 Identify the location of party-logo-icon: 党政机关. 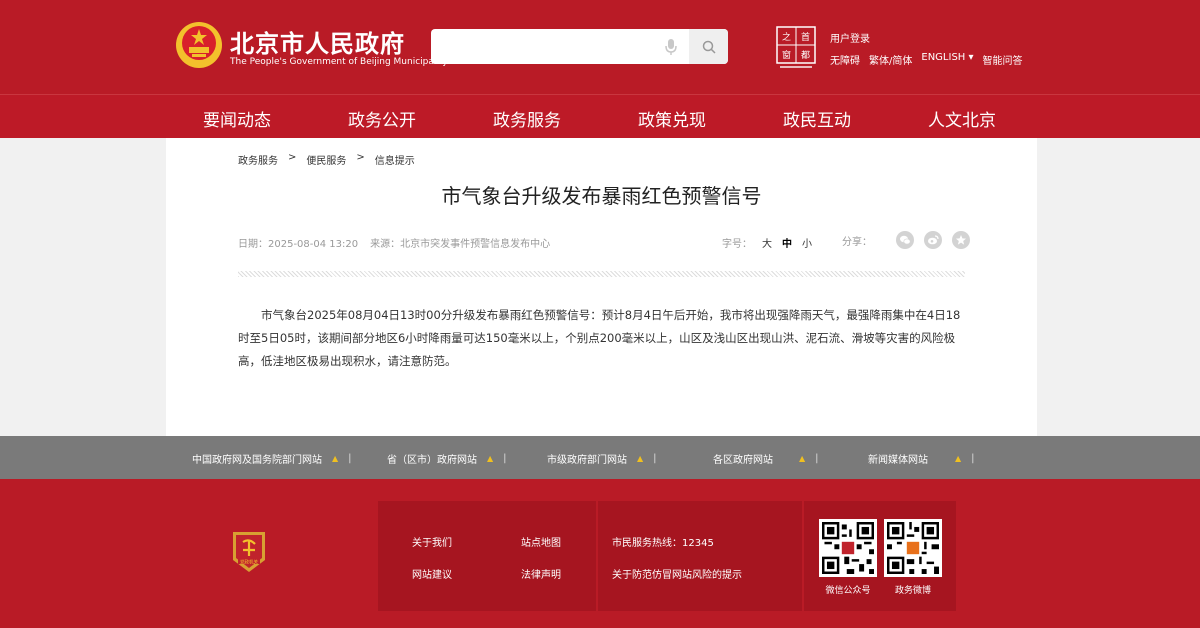
(249, 552).